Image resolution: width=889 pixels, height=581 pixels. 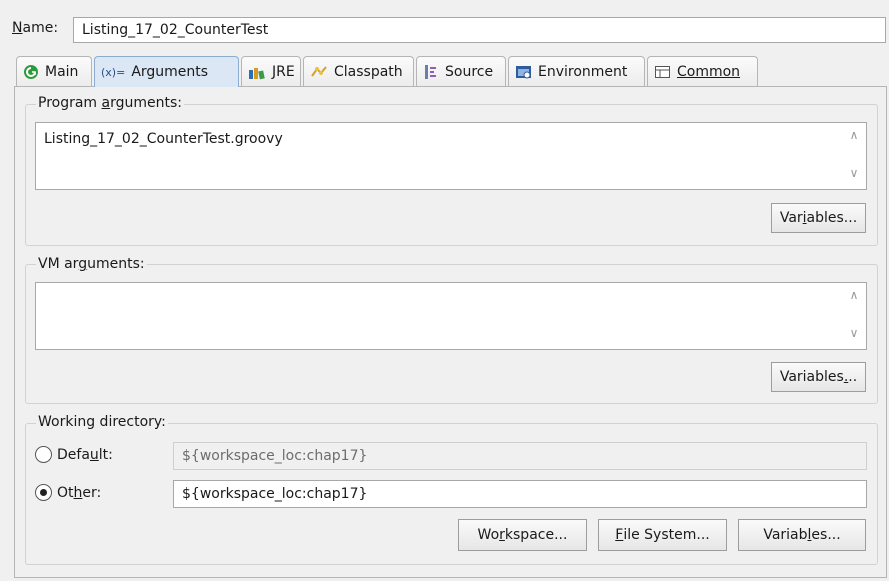 I want to click on tab-environment: Environment, so click(x=576, y=71).